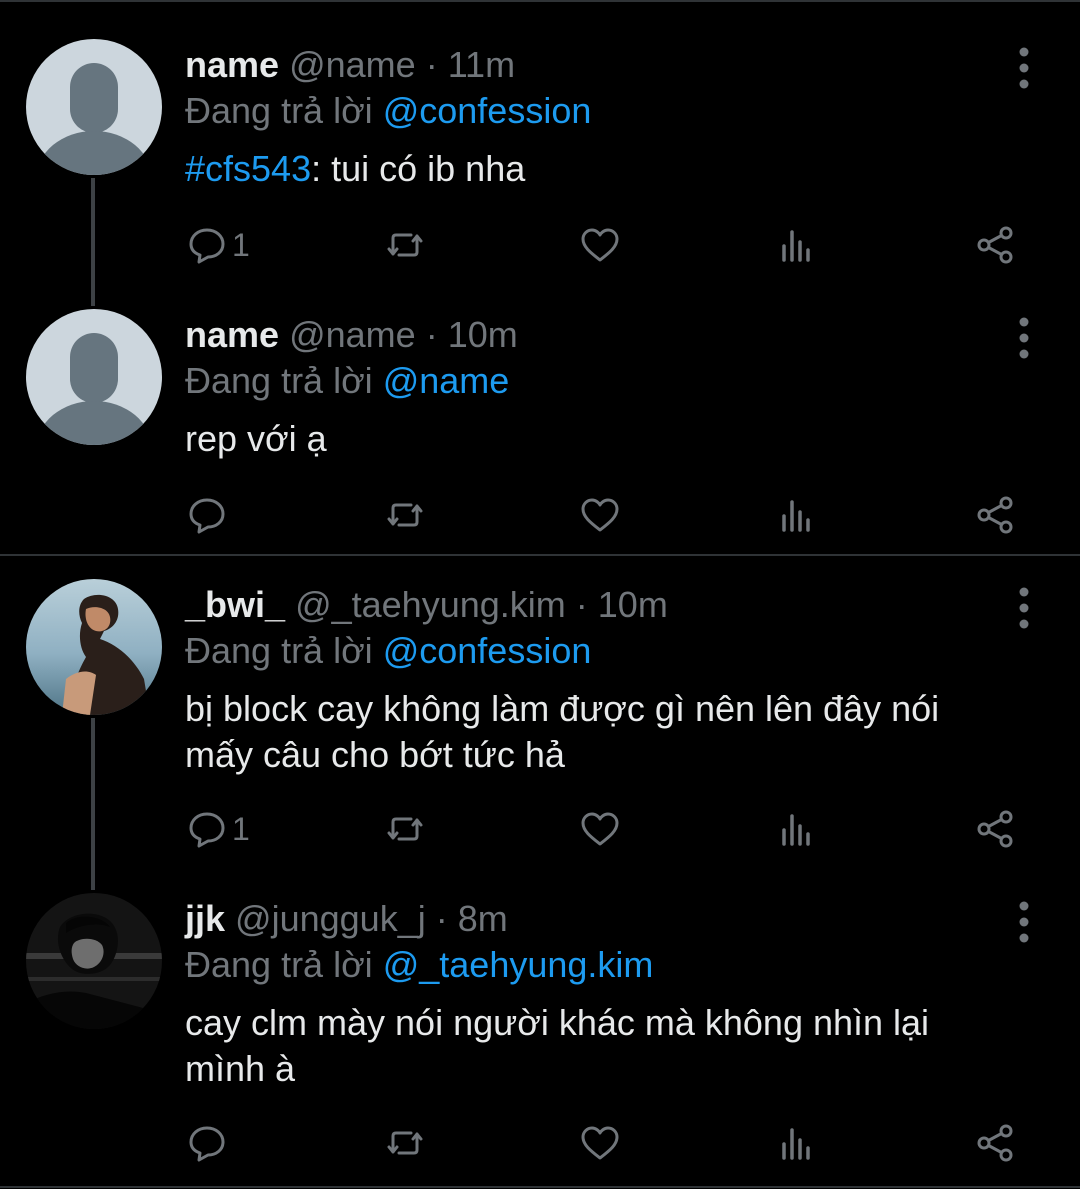 This screenshot has width=1080, height=1189. What do you see at coordinates (205, 918) in the screenshot?
I see `display-name: jjk` at bounding box center [205, 918].